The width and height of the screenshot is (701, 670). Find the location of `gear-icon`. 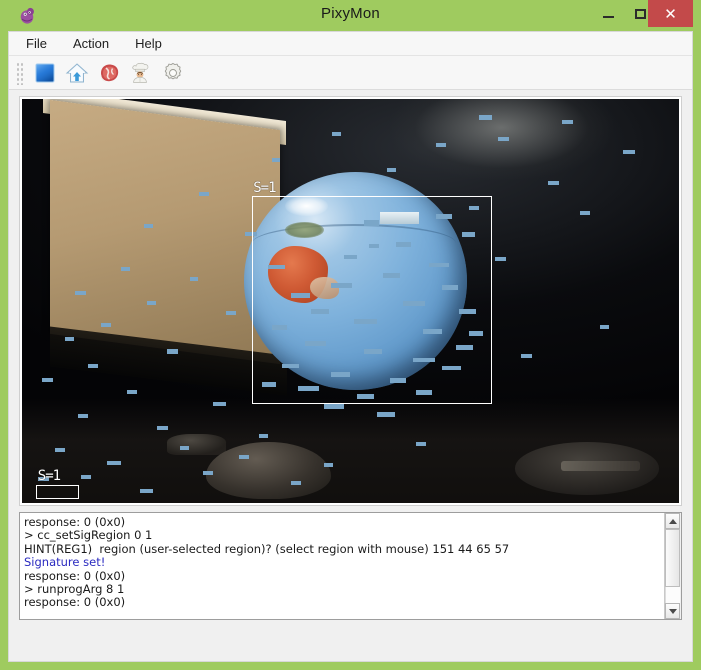

gear-icon is located at coordinates (173, 70).